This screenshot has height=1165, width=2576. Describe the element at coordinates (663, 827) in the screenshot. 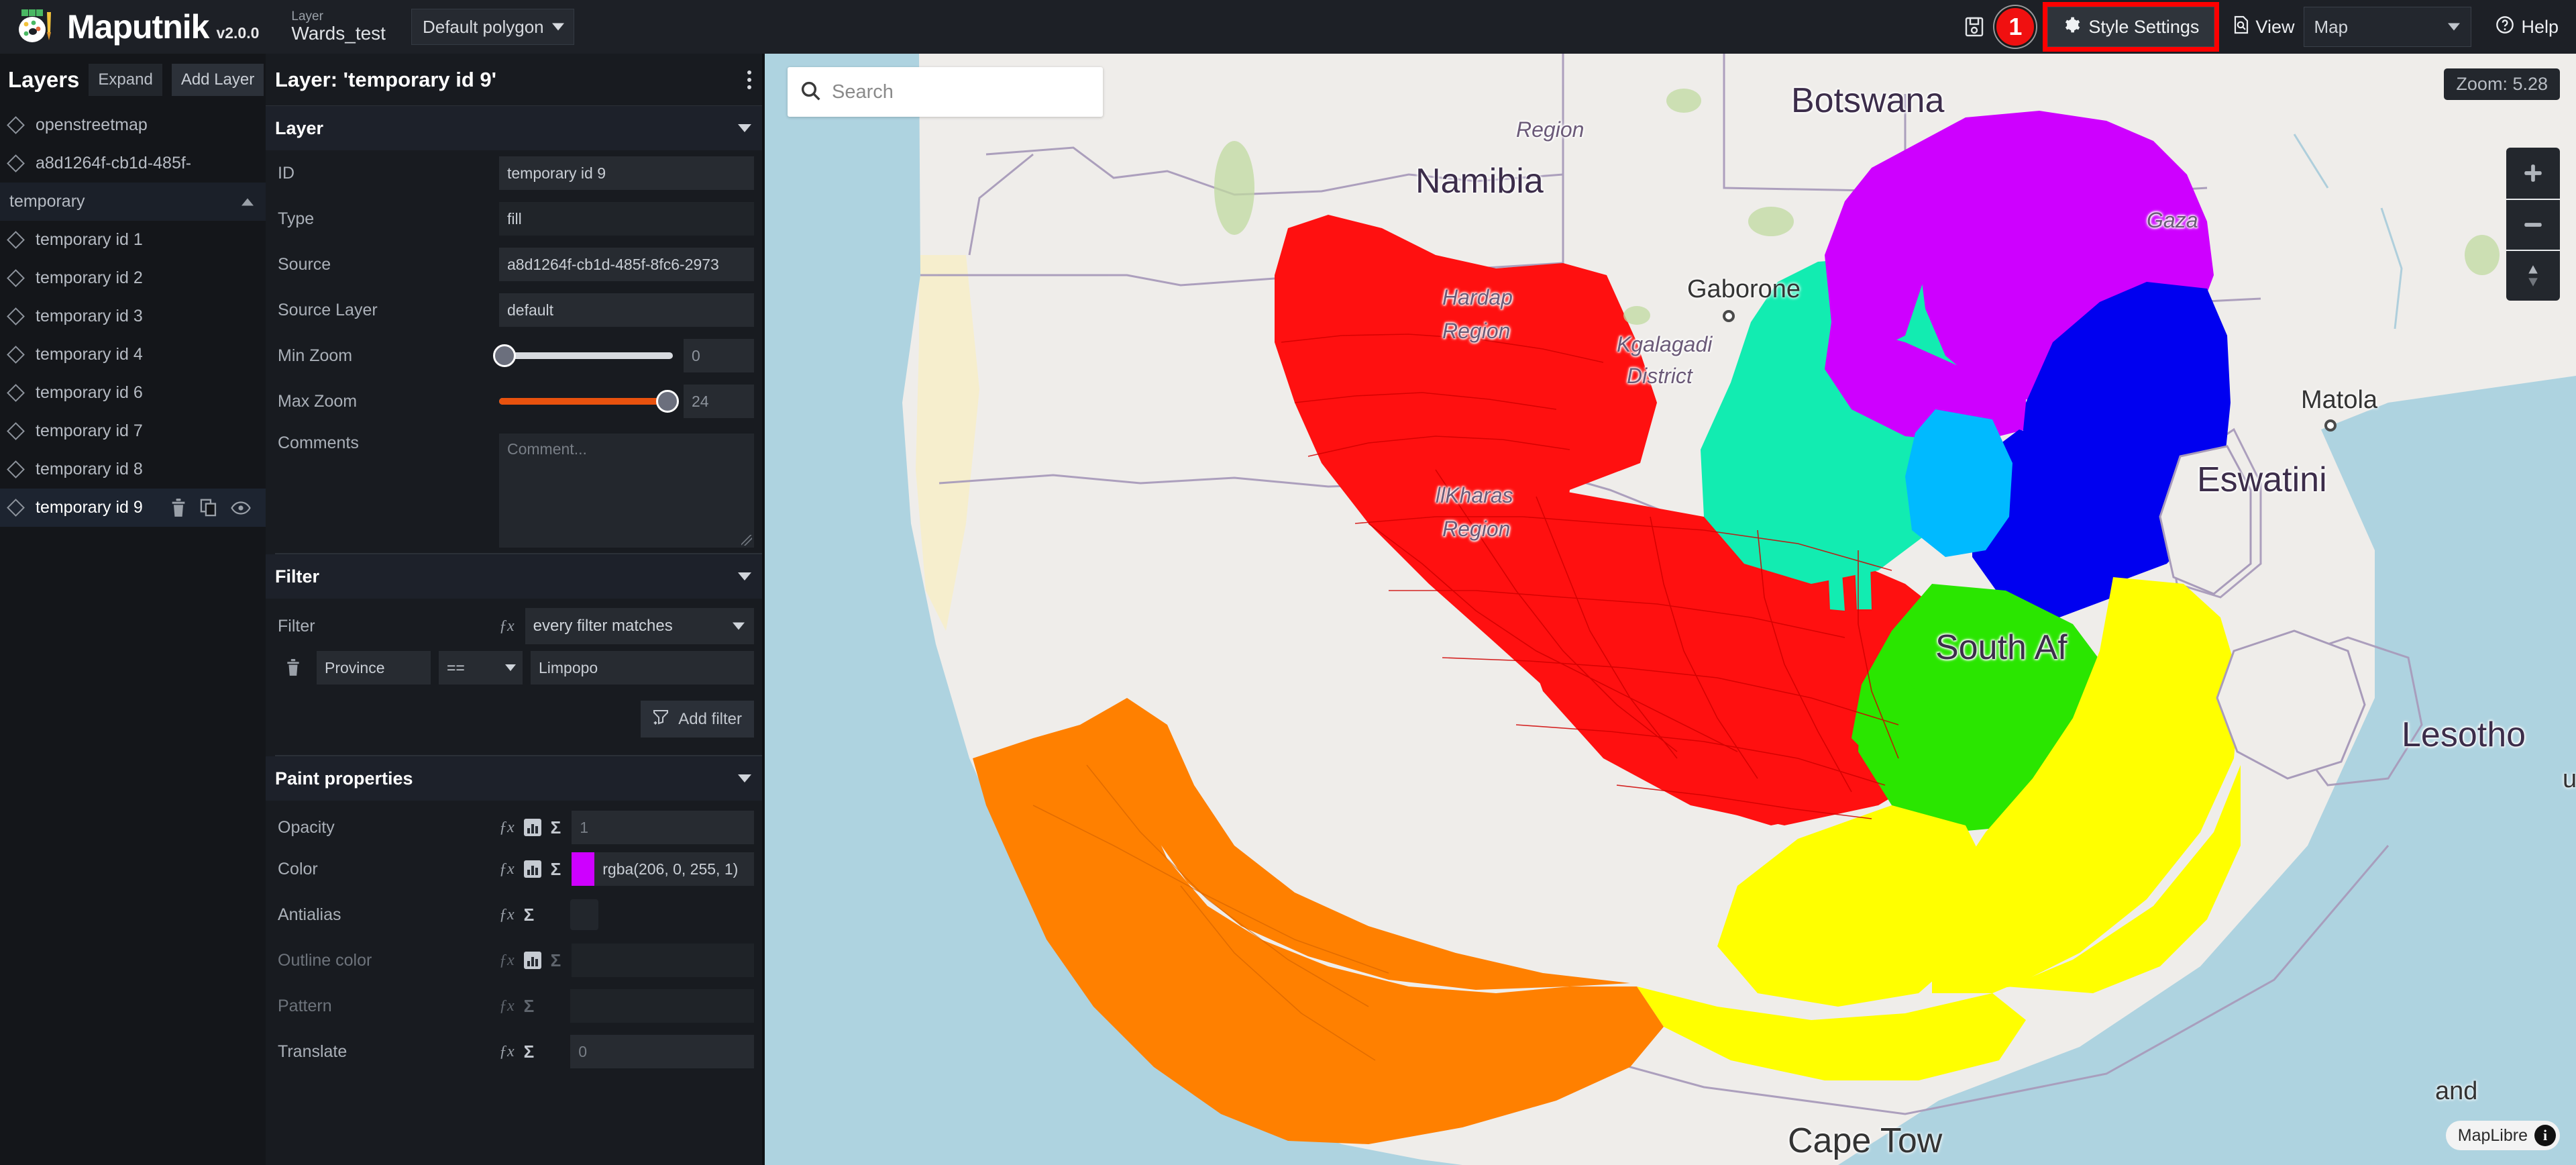

I see `opacity-input: 1` at that location.